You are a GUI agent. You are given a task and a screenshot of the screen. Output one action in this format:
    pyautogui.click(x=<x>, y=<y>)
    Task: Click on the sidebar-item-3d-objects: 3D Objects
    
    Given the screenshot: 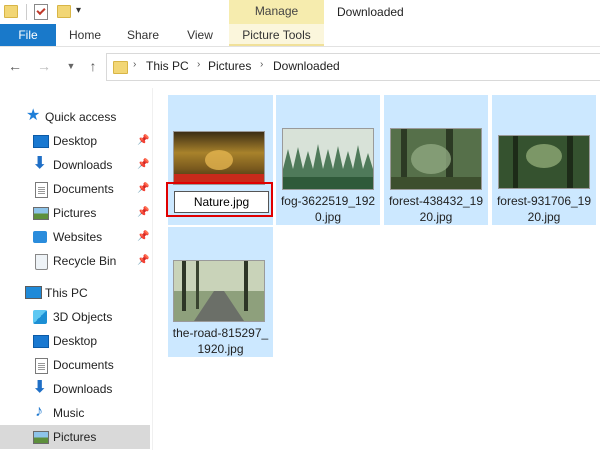 What is the action you would take?
    pyautogui.click(x=75, y=317)
    